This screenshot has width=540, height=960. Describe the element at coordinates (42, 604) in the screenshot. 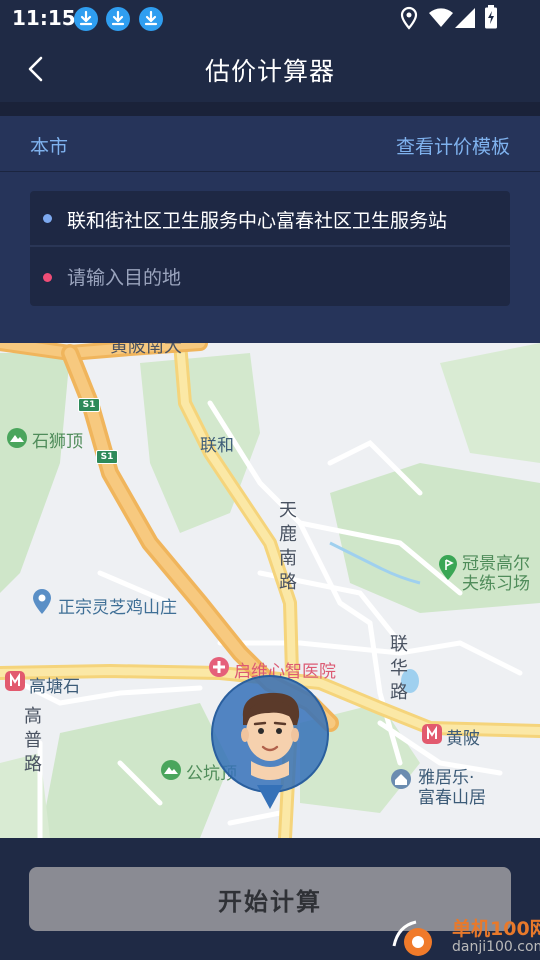

I see `poi-pin-icon` at that location.